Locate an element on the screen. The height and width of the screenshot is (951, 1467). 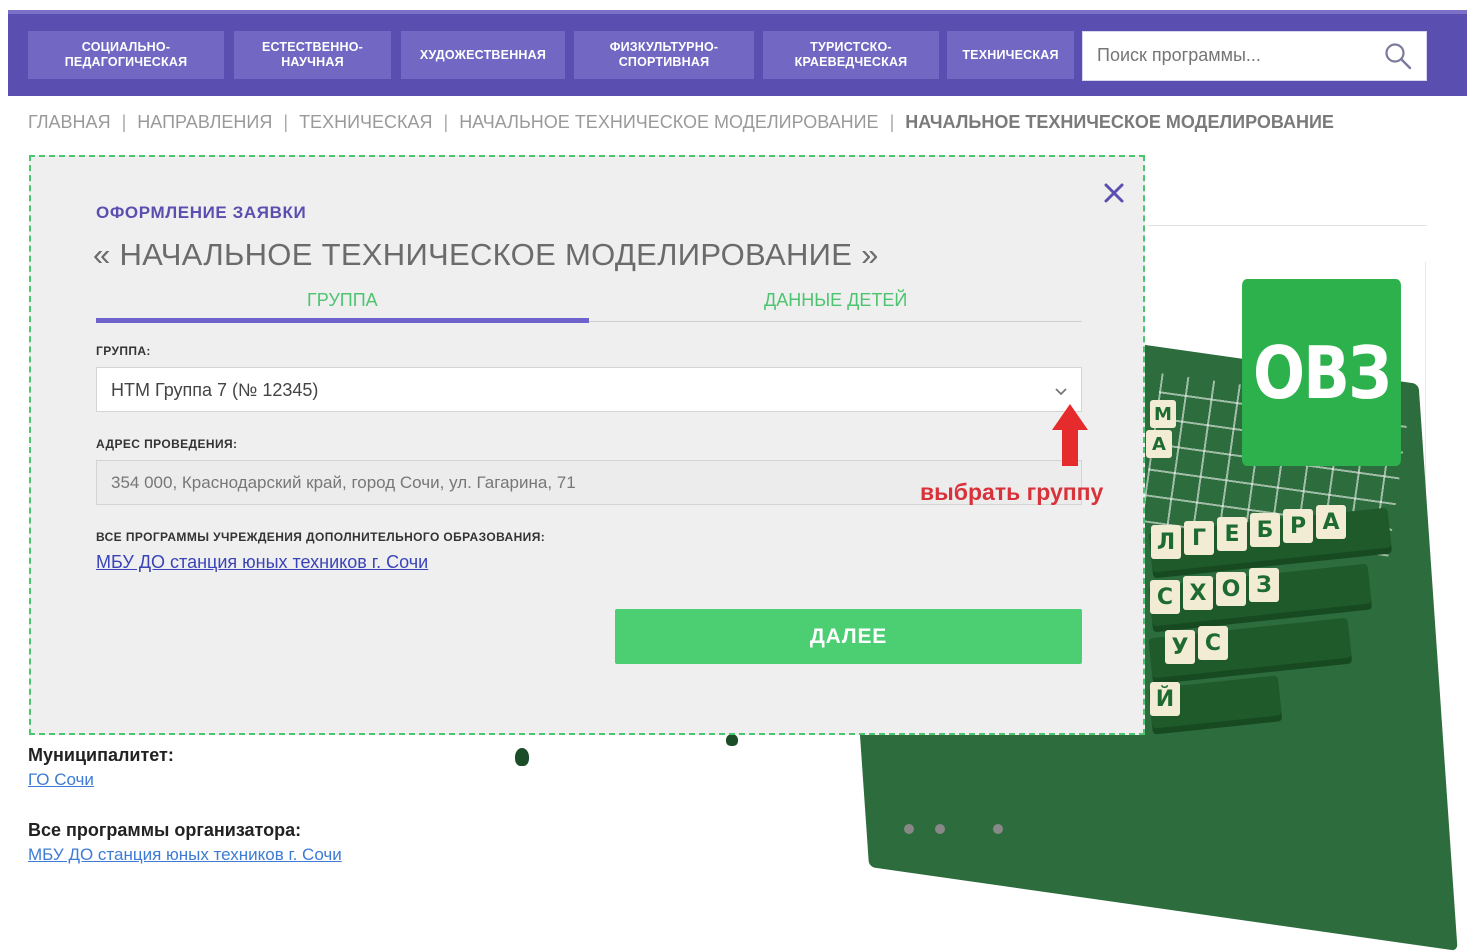
letter-tile: У is located at coordinates (1180, 647).